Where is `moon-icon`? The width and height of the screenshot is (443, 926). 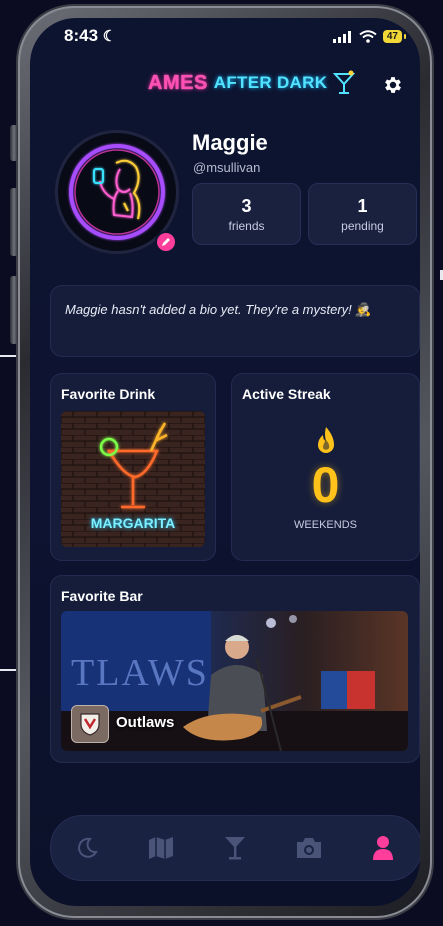
moon-icon is located at coordinates (88, 847).